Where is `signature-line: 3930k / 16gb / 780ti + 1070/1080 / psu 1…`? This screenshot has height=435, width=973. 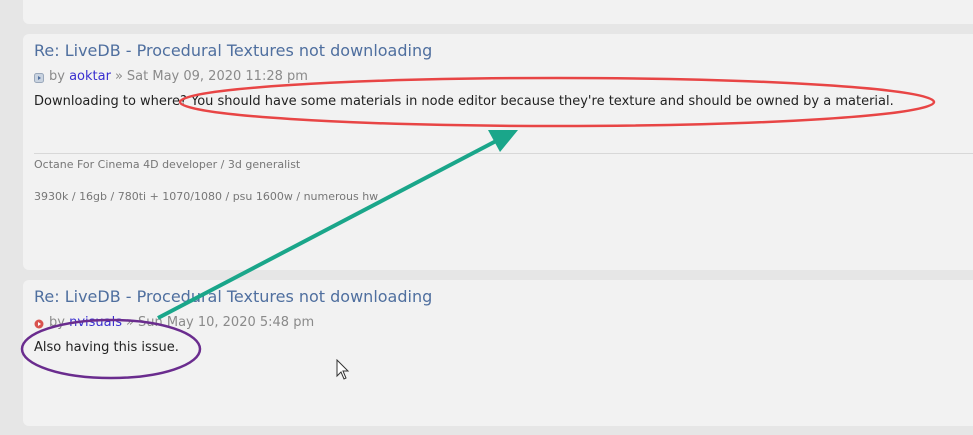
signature-line: 3930k / 16gb / 780ti + 1070/1080 / psu 1… is located at coordinates (206, 196).